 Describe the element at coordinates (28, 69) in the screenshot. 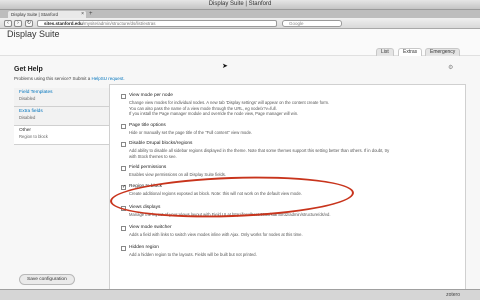

I see `get-help-heading: Get Help` at that location.